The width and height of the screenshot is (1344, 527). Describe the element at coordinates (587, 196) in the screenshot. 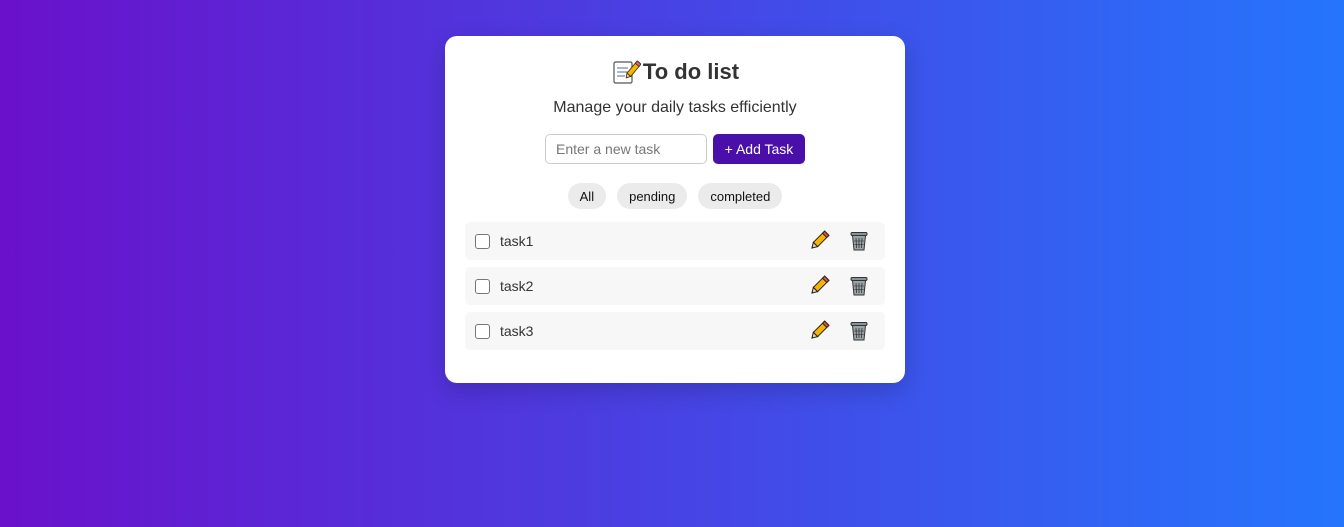

I see `filter-all-button: All` at that location.